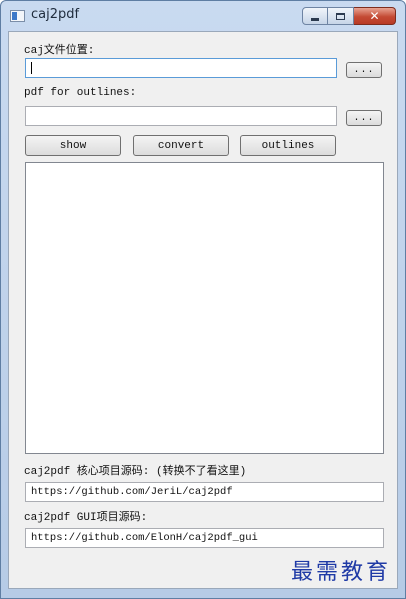 This screenshot has width=406, height=599. I want to click on minimize-button, so click(315, 16).